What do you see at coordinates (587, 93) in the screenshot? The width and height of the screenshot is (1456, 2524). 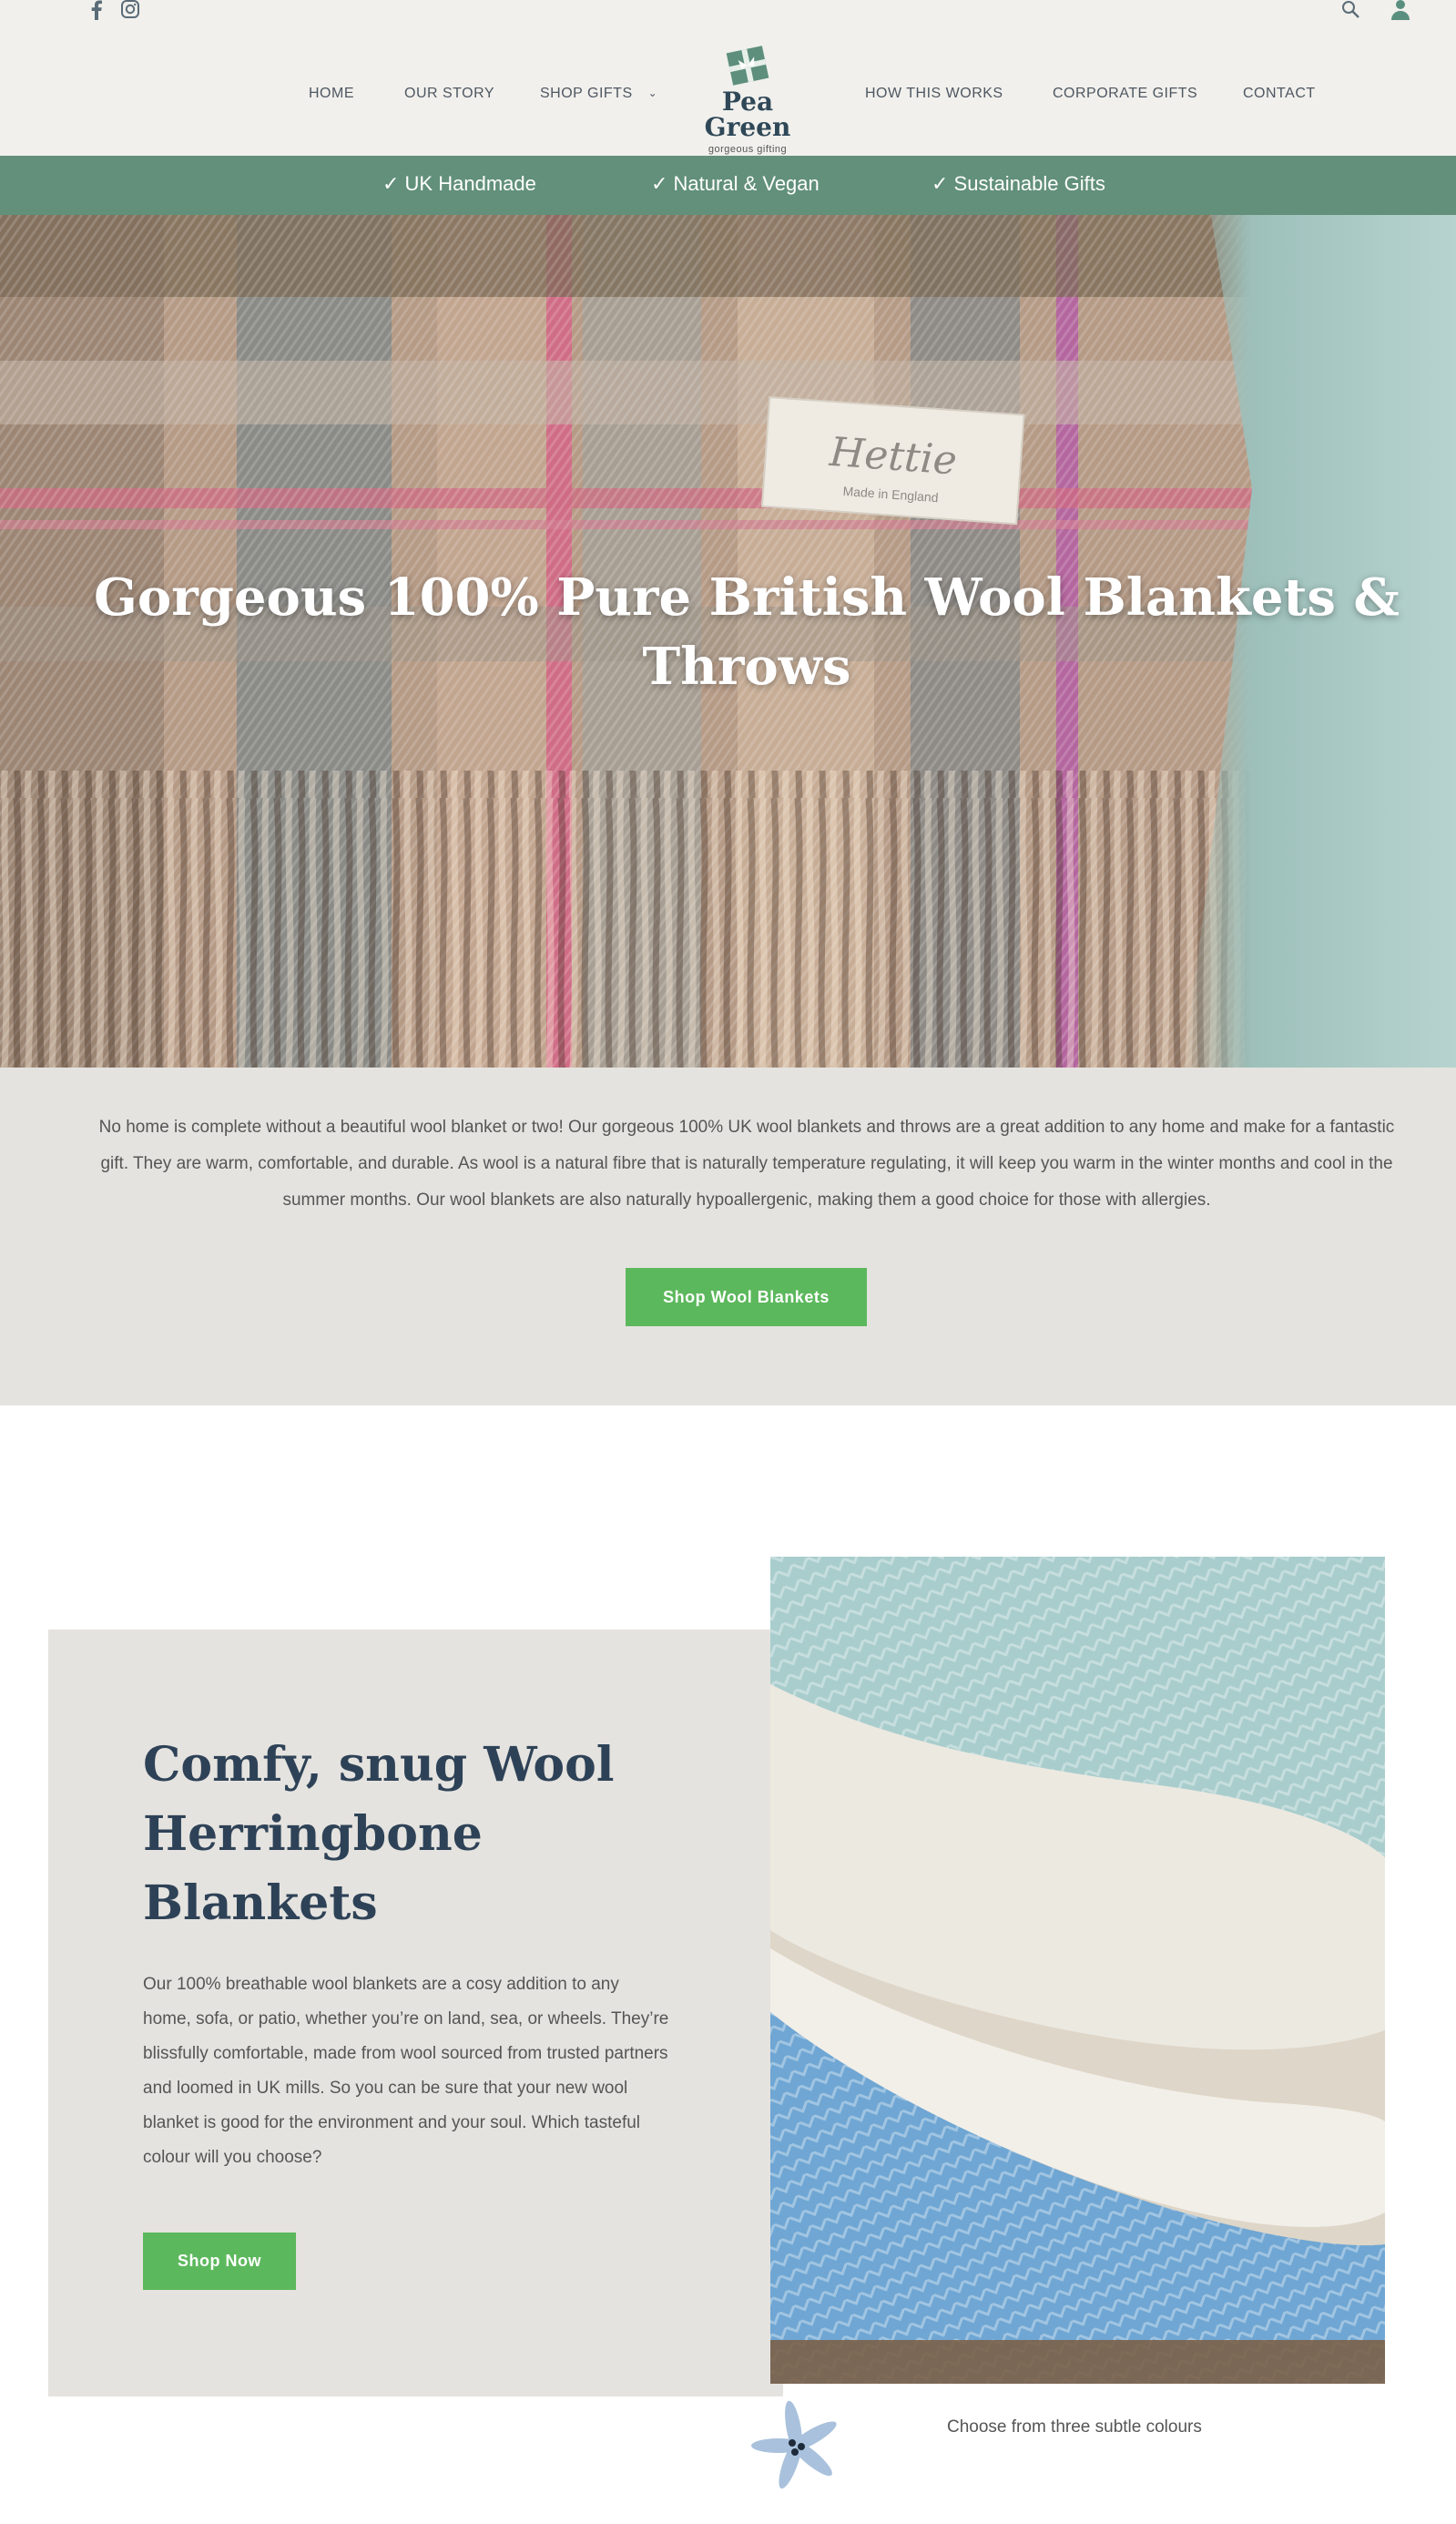 I see `nav-shop-gifts-label: SHOP GIFTS` at bounding box center [587, 93].